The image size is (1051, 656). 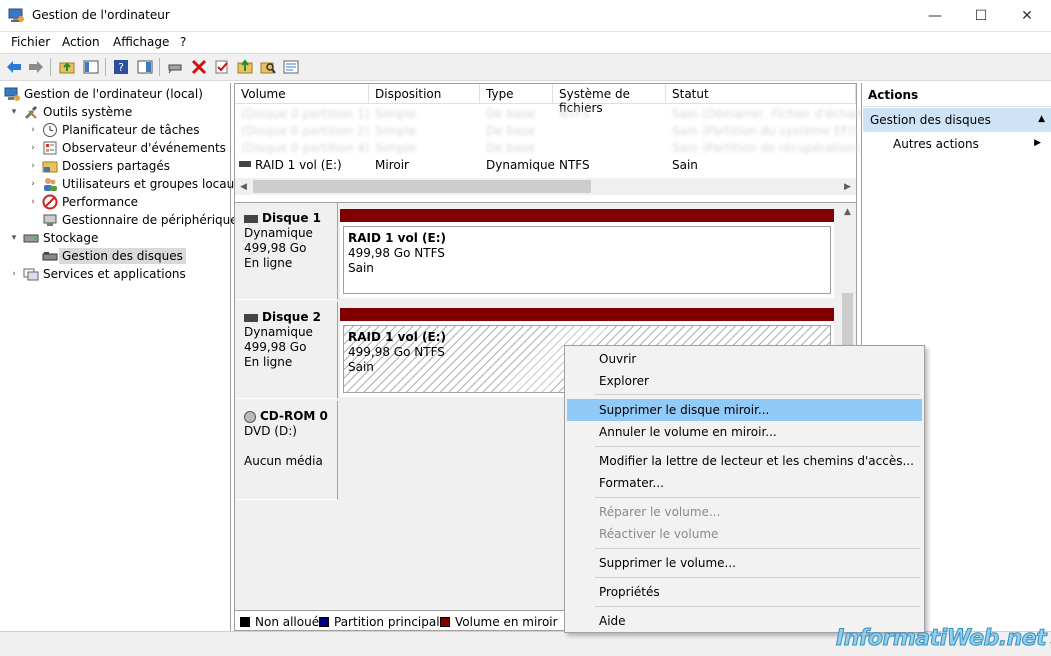 I want to click on tree-task-scheduler: › Planificateur de tâches, so click(x=113, y=130).